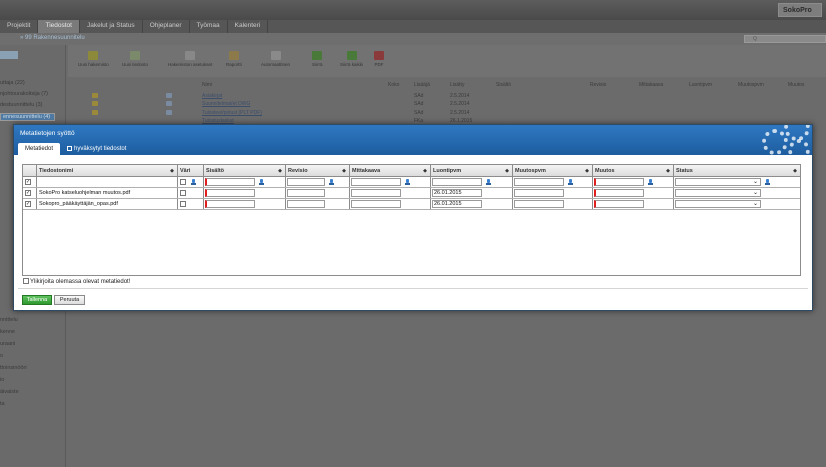  Describe the element at coordinates (28, 182) in the screenshot. I see `select-all-checkbox: ✓` at that location.